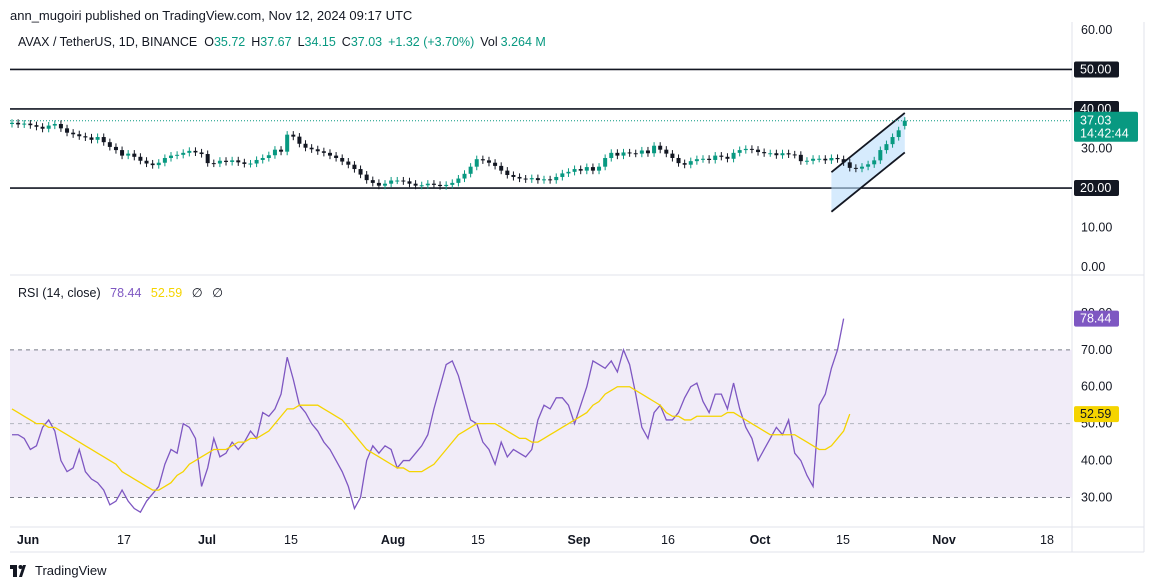  I want to click on time-tick-label: 15, so click(291, 540).